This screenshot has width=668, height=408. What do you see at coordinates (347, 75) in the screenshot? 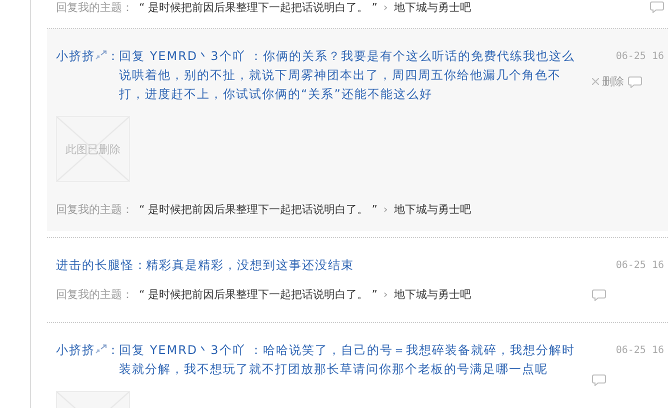
I see `reply-message: 回复 YEMRD丶3个吖 ：你俩的关系？我要是有个这么听话的免费代练我也这么说哄着他，别的不扯，就说下周雾神团本出了，周四周五你给他漏几个角色不打，进度赶不上，你试试你俩的“关系”还能不能这么好` at bounding box center [347, 75].